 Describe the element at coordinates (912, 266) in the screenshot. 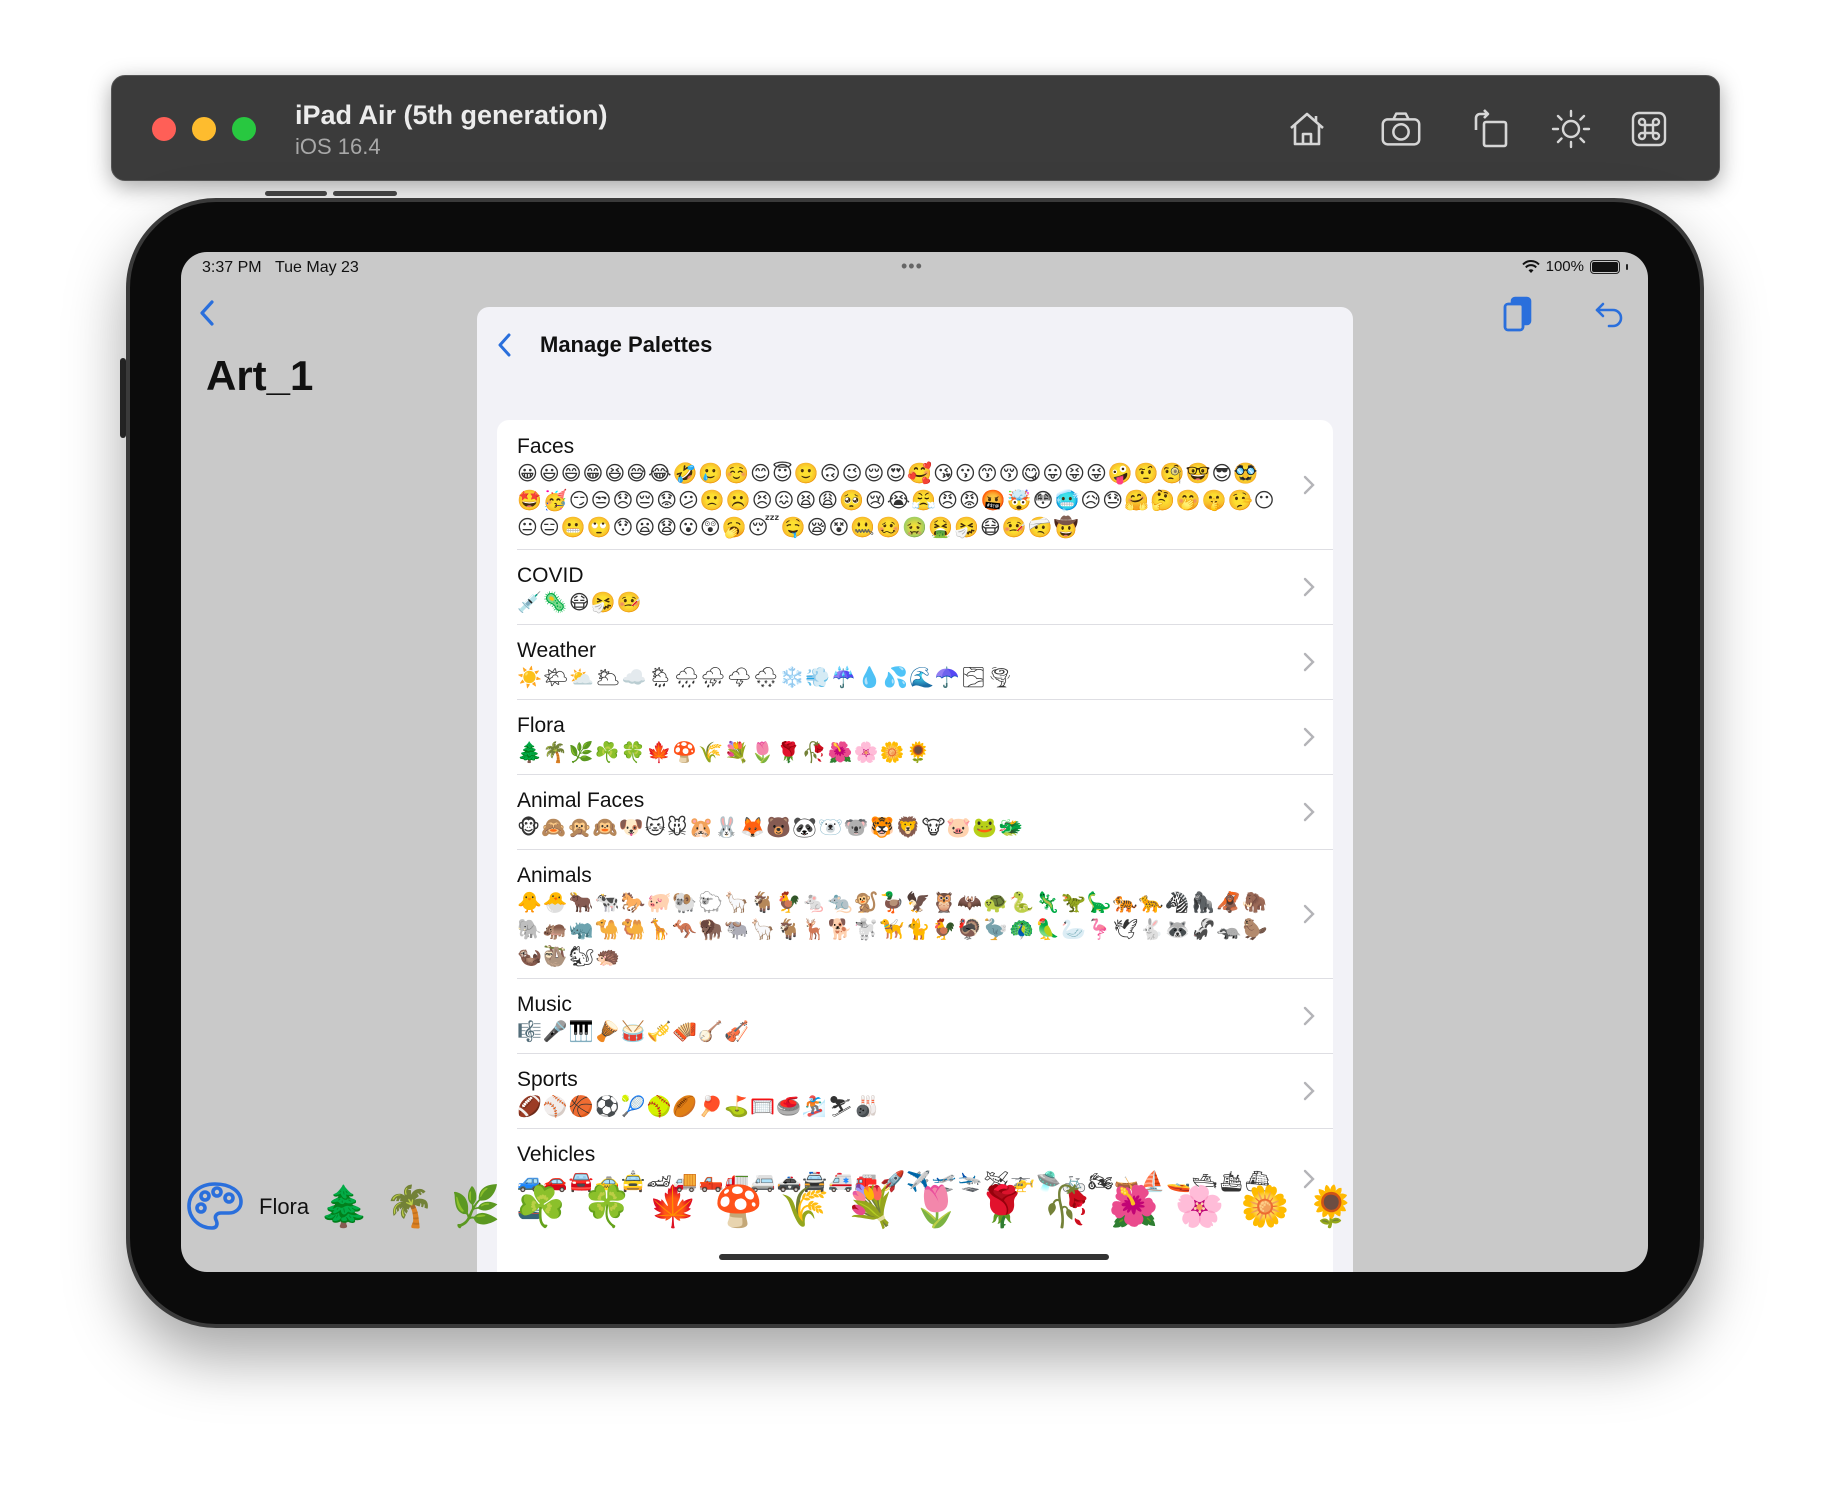

I see `multitasking-dots: •••` at that location.